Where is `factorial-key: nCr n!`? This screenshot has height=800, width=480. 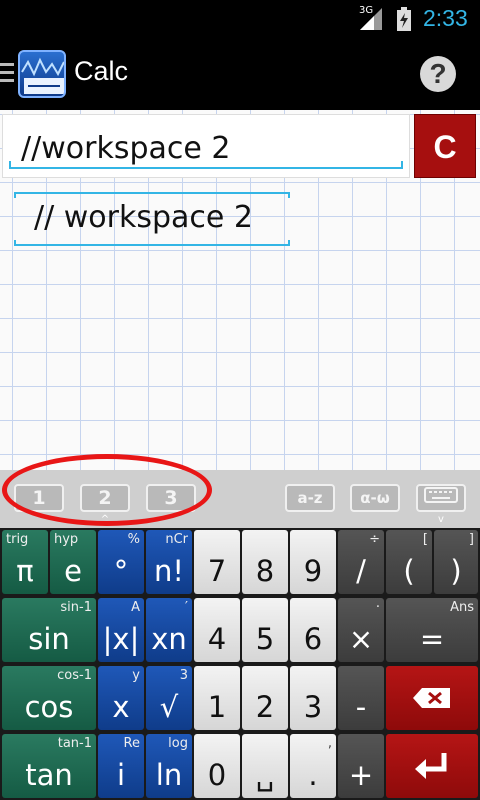 factorial-key: nCr n! is located at coordinates (169, 562).